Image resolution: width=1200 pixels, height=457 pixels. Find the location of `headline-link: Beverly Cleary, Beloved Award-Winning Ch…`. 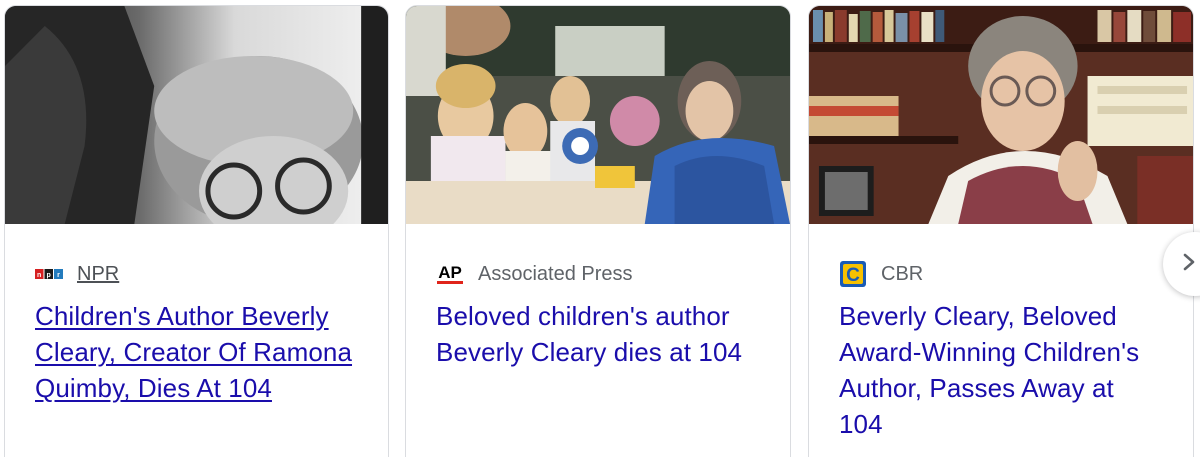

headline-link: Beverly Cleary, Beloved Award-Winning Ch… is located at coordinates (1001, 370).